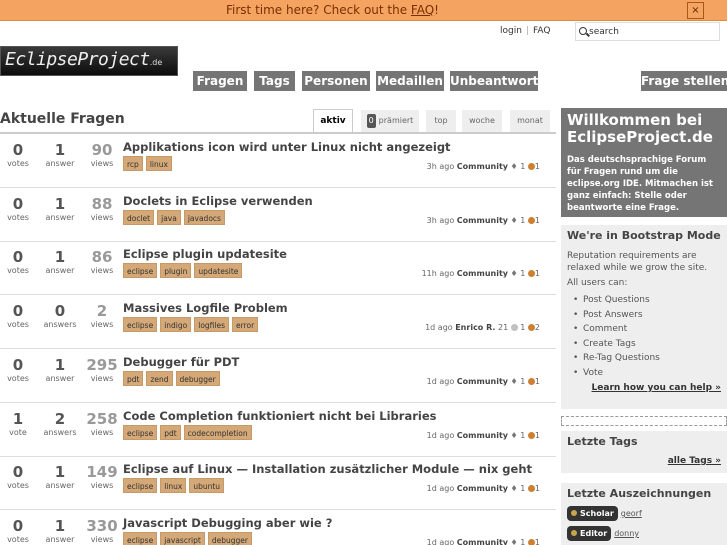 Image resolution: width=727 pixels, height=545 pixels. Describe the element at coordinates (102, 155) in the screenshot. I see `views: 90 views` at that location.